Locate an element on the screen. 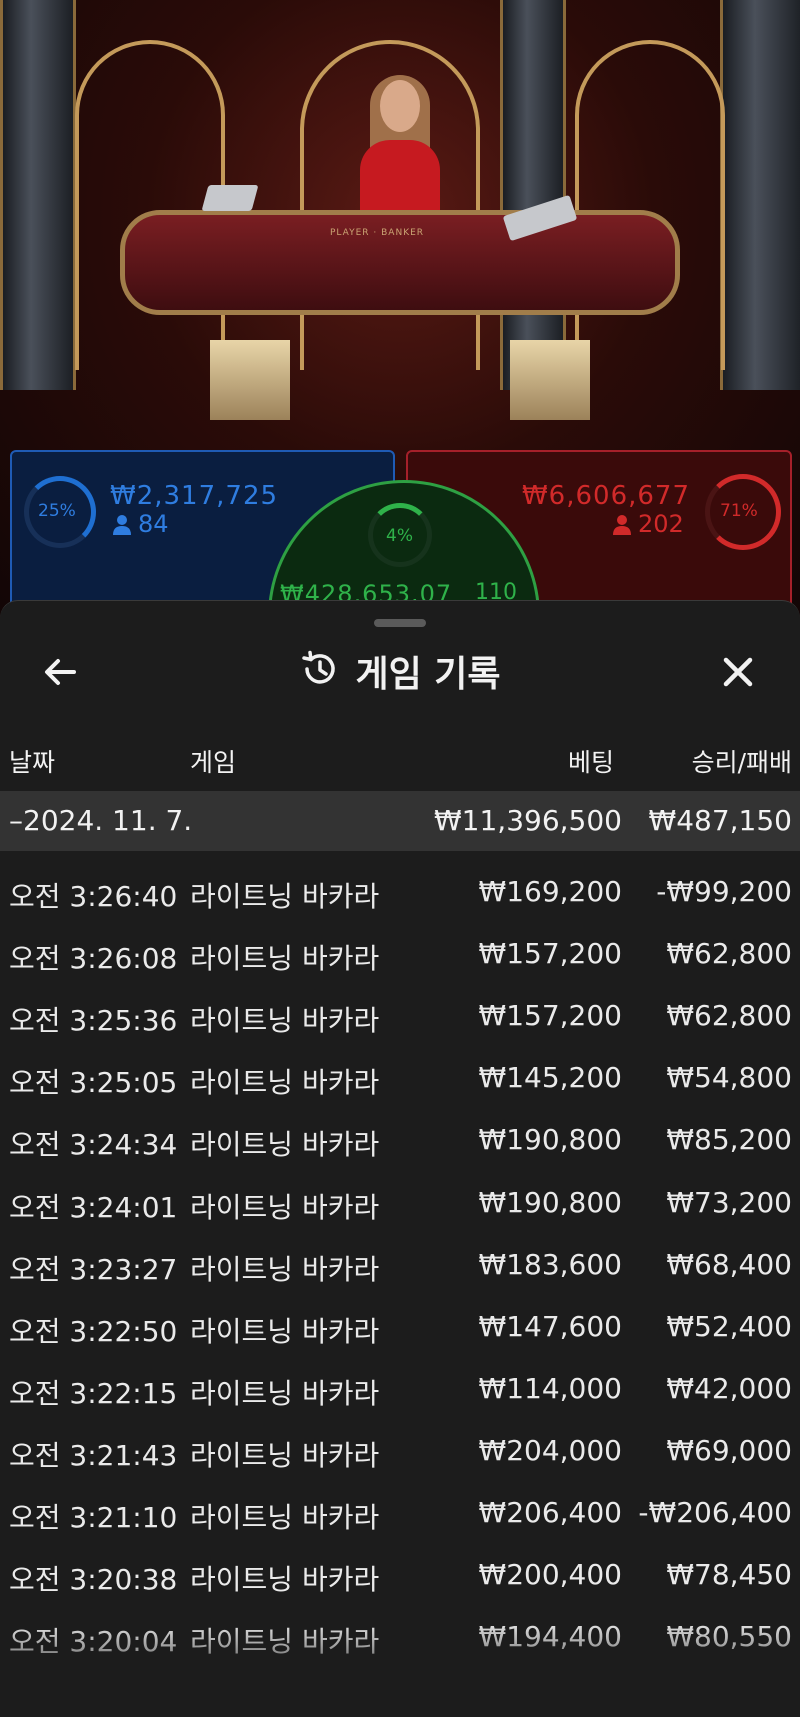 Image resolution: width=800 pixels, height=1717 pixels. history-row-time: 오전 3:25:05 is located at coordinates (93, 1083).